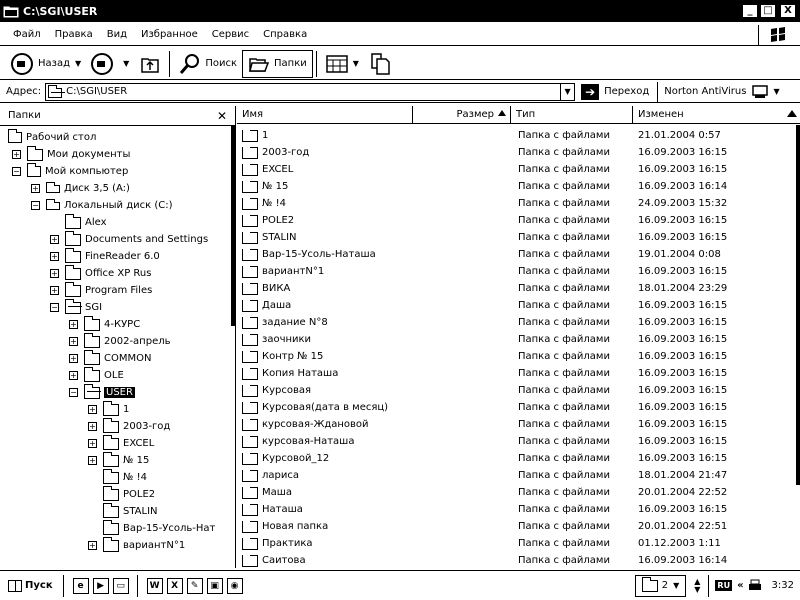  Describe the element at coordinates (517, 135) in the screenshot. I see `file-row: 1 Папка с файлами 21.01.2004 0:57` at that location.